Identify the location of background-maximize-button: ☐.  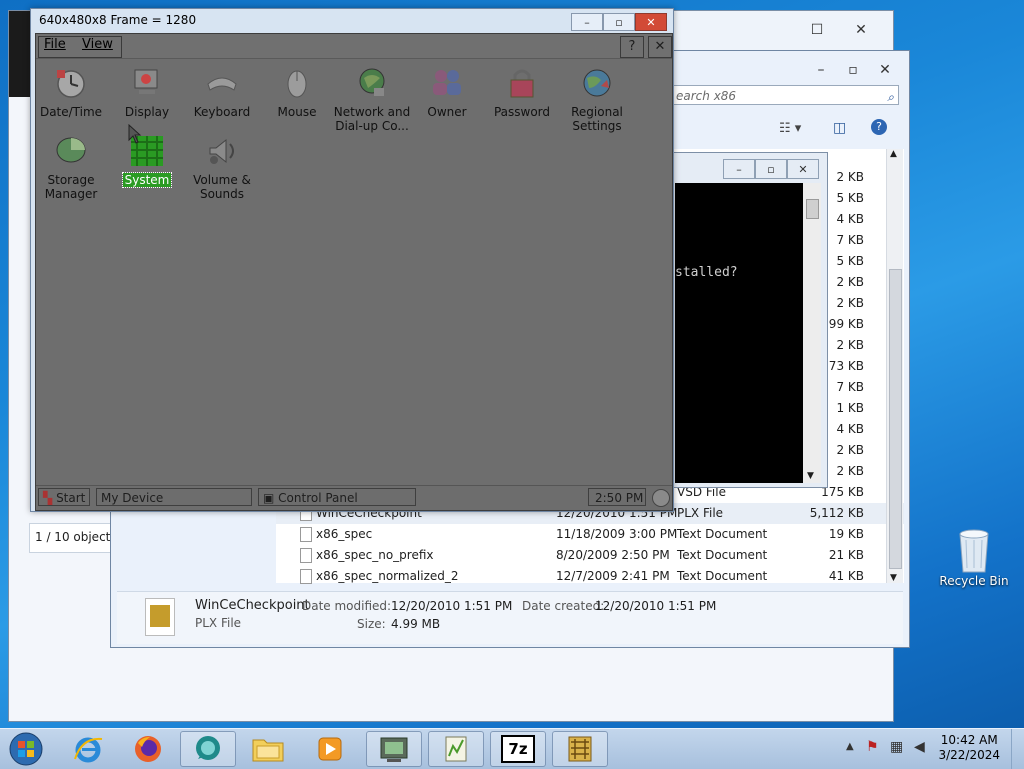
(817, 30).